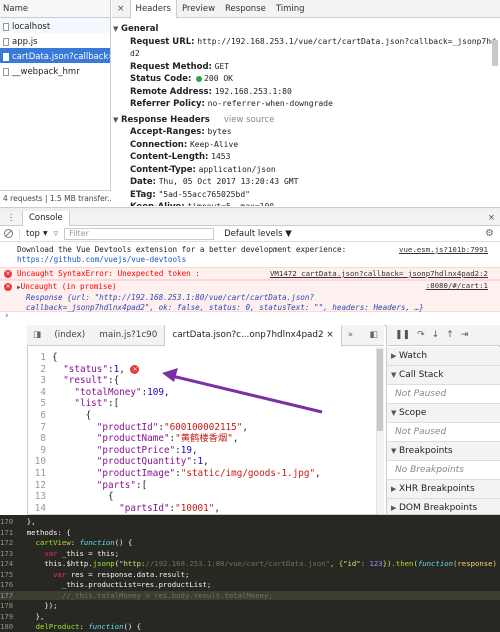  I want to click on vue-devtools-link: https://github.com/vuejs/vue-devtools, so click(101, 259).